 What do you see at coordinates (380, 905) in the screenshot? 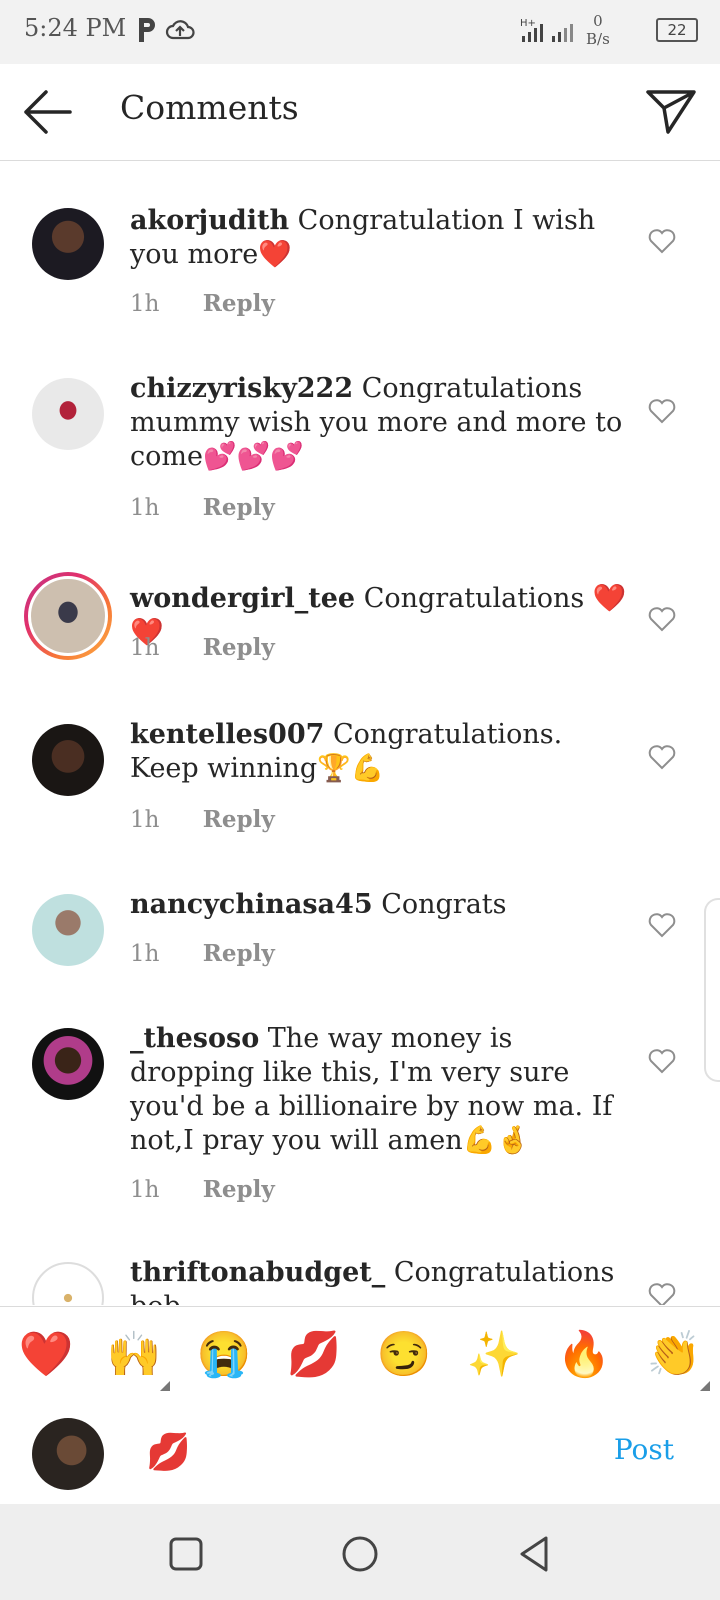
I see `comment-text: nancychinasa45 Congrats` at bounding box center [380, 905].